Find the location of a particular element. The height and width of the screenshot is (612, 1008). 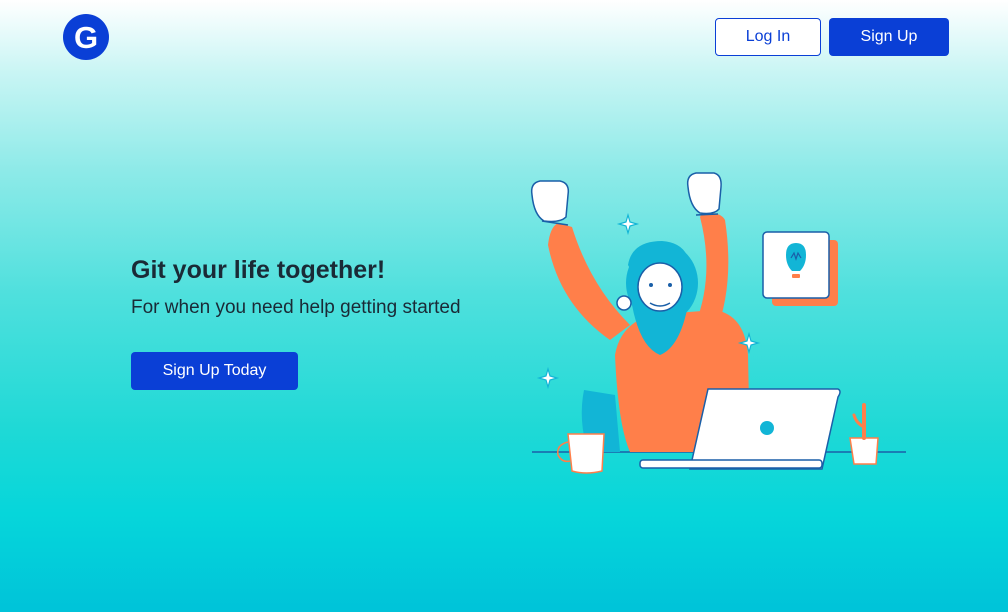

header: G Log In Sign Up is located at coordinates (504, 40).